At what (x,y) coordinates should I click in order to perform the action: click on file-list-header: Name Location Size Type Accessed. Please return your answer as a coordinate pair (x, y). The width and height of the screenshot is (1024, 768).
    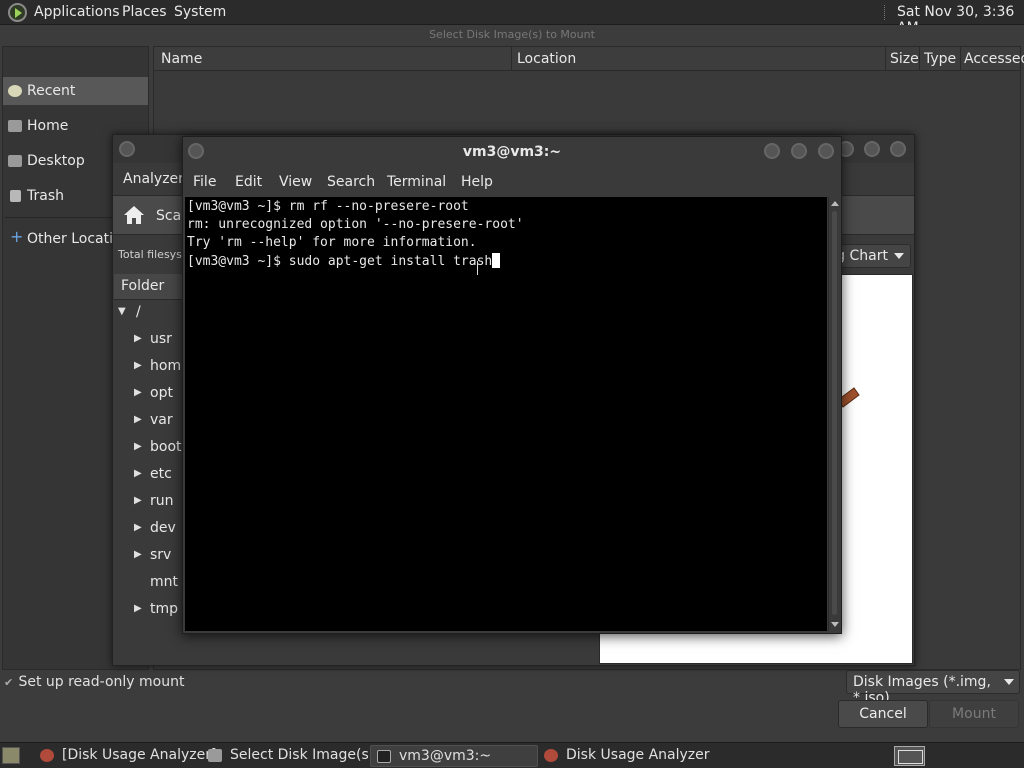
    Looking at the image, I should click on (589, 59).